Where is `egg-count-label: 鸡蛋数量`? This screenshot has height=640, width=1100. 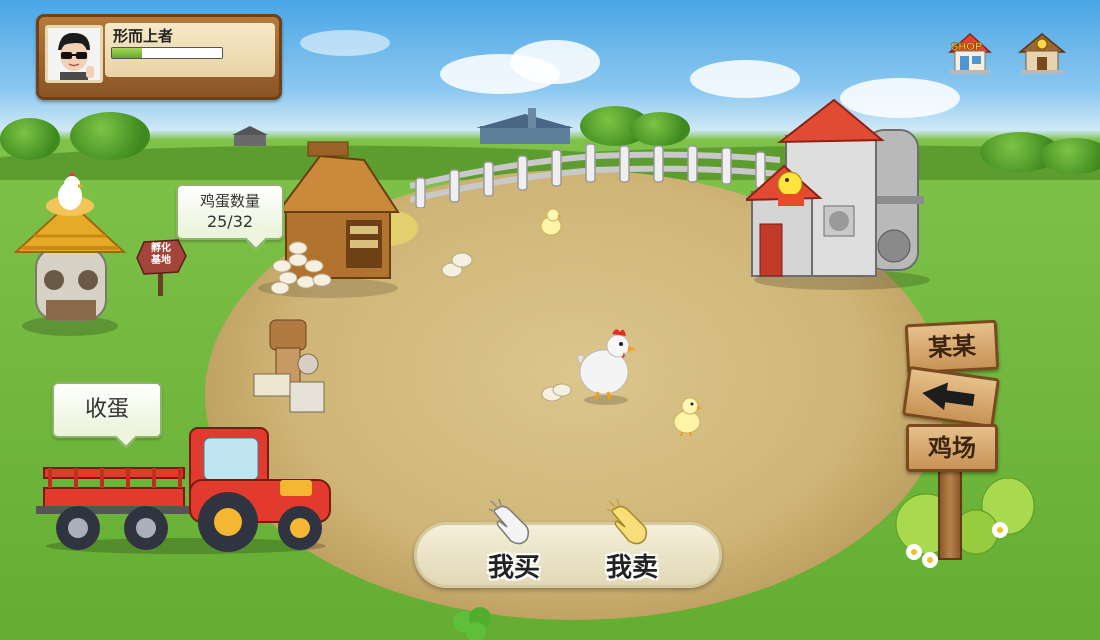
egg-count-label: 鸡蛋数量 is located at coordinates (229, 201).